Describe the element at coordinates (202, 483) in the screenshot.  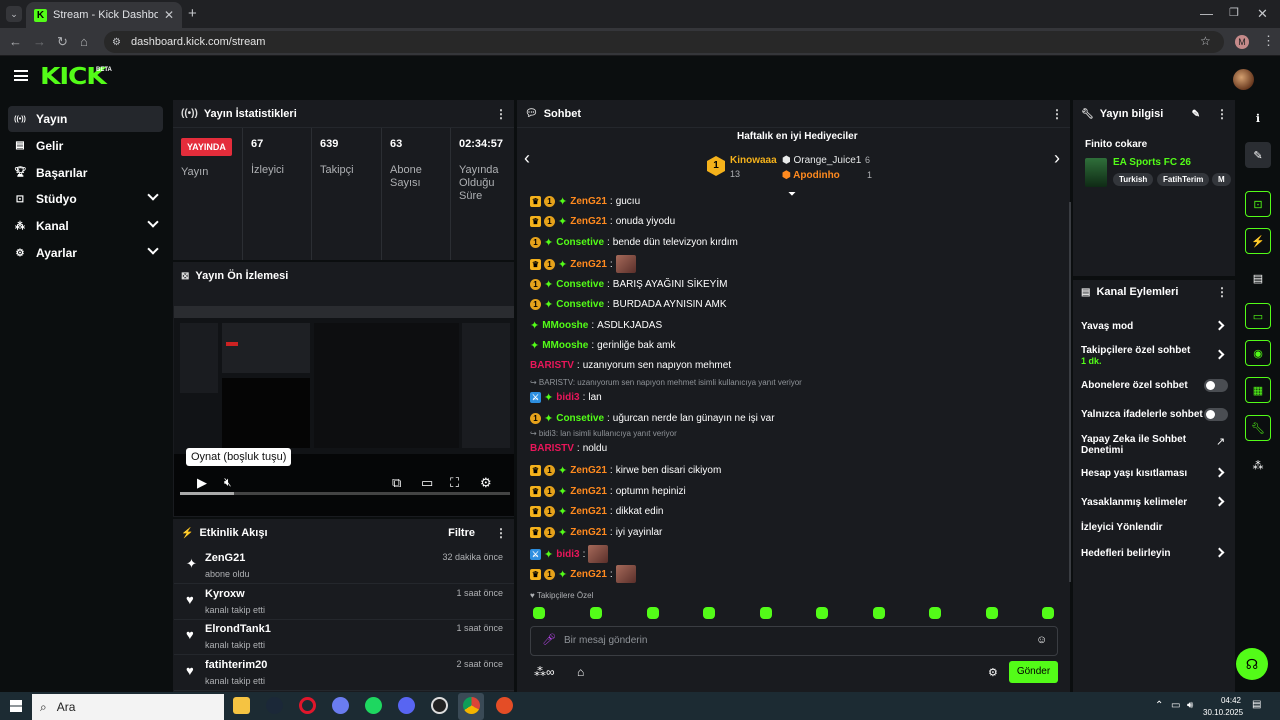
I see `play-icon: ▶` at that location.